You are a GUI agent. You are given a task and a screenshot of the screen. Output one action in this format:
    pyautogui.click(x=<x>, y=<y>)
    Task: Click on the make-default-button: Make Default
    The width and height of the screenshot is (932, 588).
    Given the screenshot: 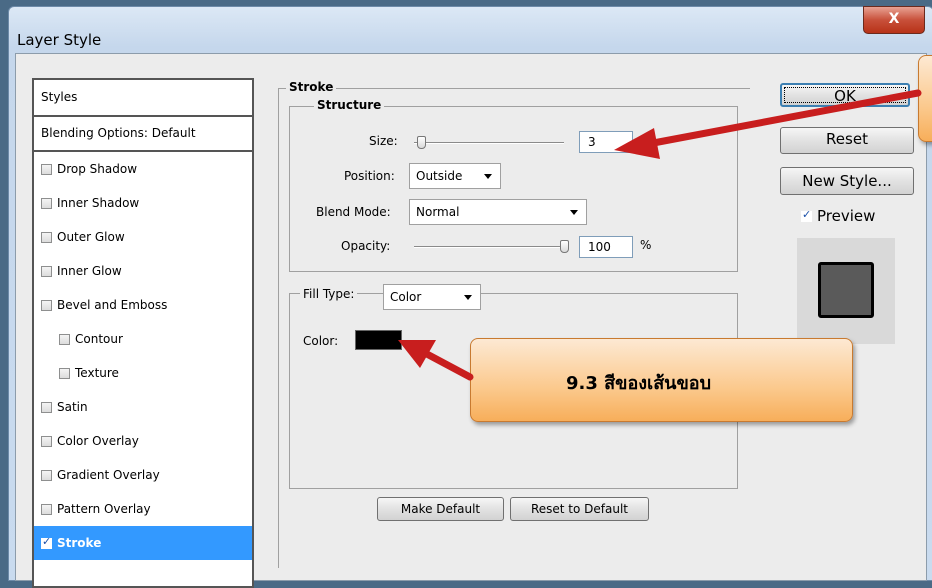 What is the action you would take?
    pyautogui.click(x=440, y=509)
    